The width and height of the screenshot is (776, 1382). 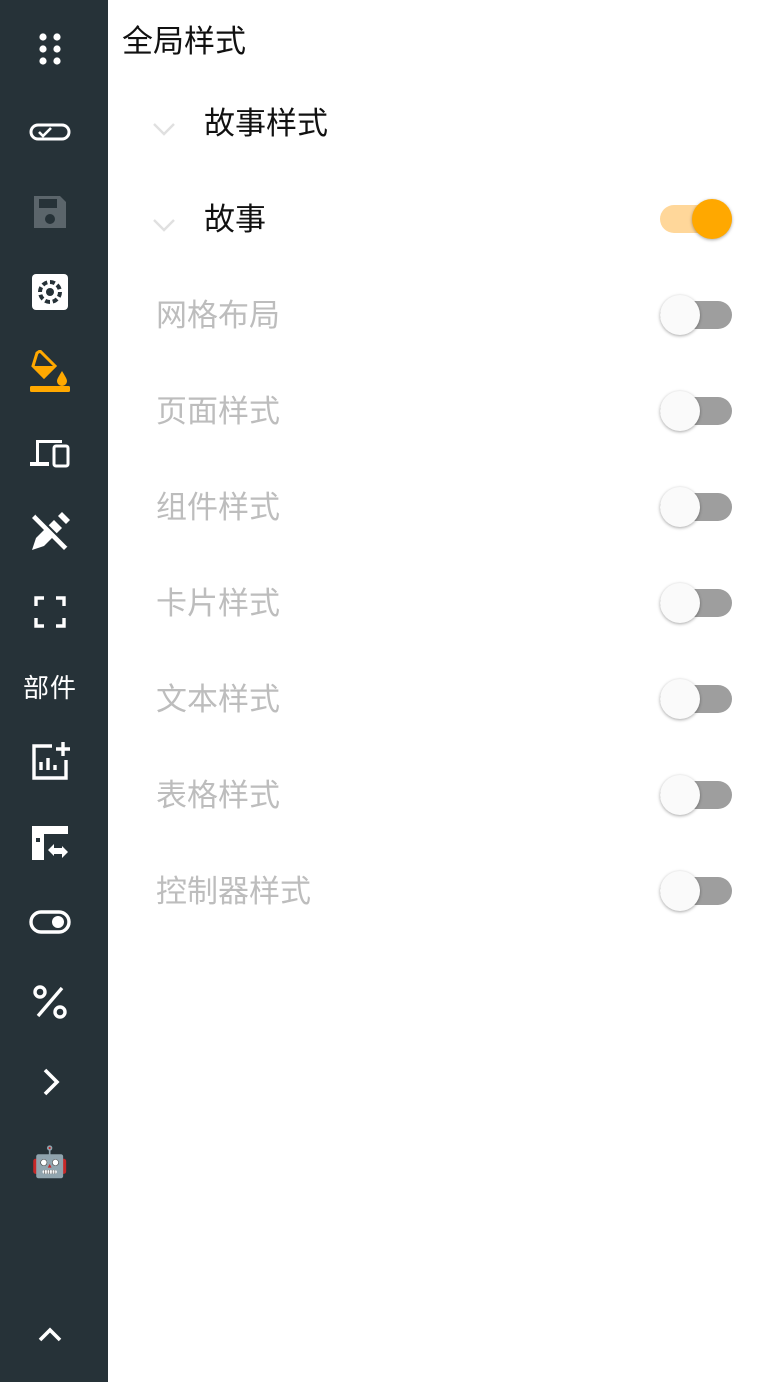 What do you see at coordinates (442, 316) in the screenshot?
I see `option-grid-layout: 网格布局` at bounding box center [442, 316].